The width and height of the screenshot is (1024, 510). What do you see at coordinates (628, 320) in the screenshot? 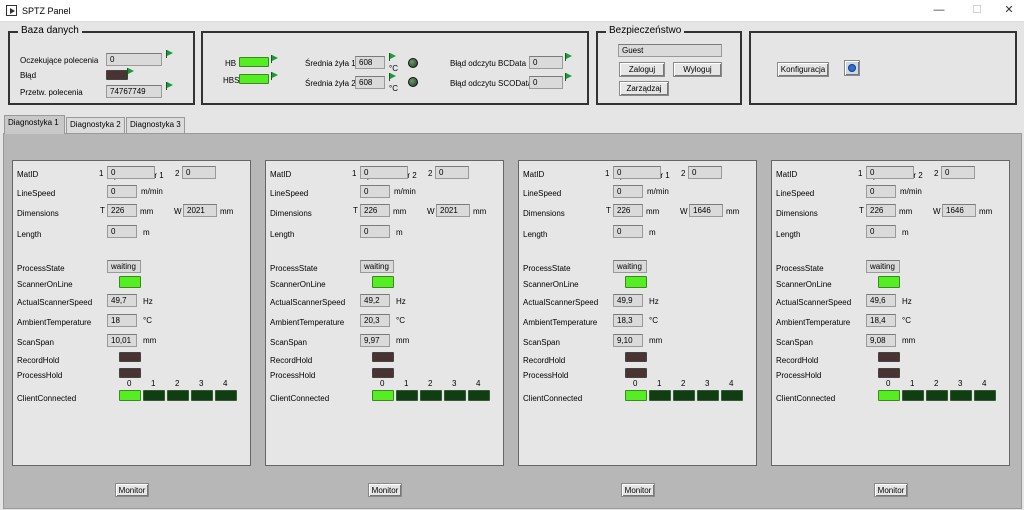
I see `ambienttemp-value: 18,3` at bounding box center [628, 320].